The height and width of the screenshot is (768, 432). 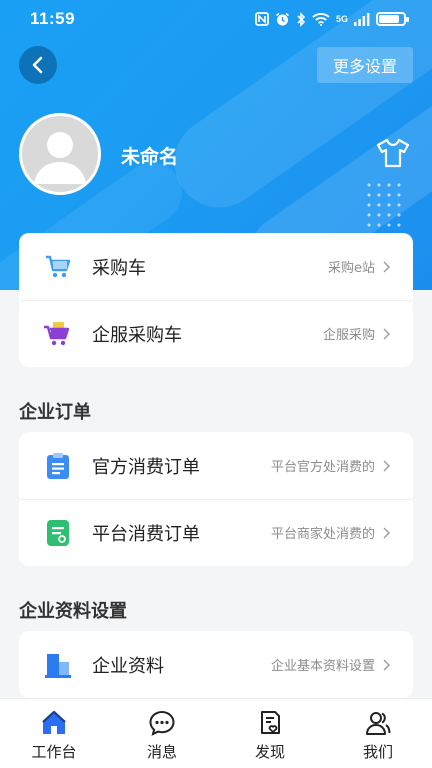 What do you see at coordinates (161, 752) in the screenshot?
I see `tab-label: 消息` at bounding box center [161, 752].